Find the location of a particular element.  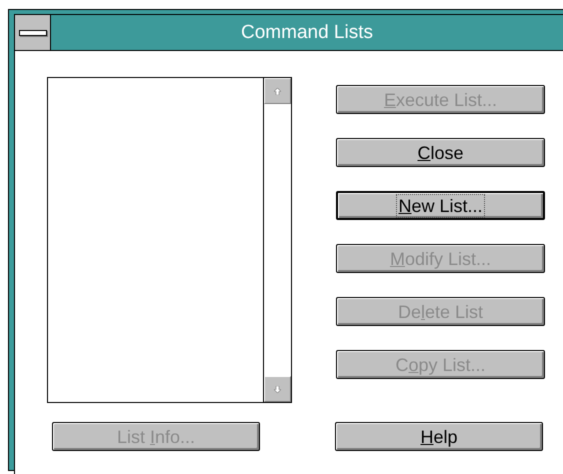

dialog-button: Close is located at coordinates (440, 152).